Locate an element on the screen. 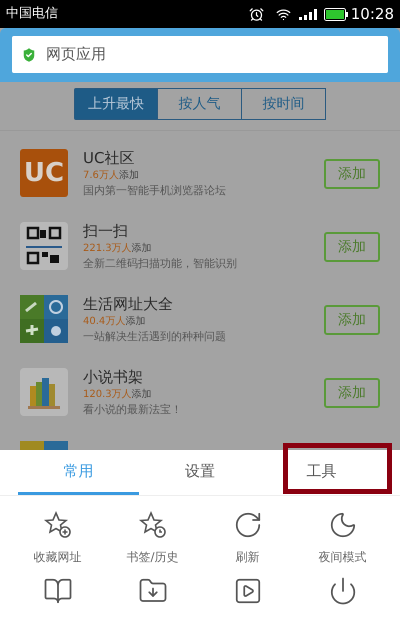 This screenshot has width=400, height=624. app-name: UC社区 is located at coordinates (109, 158).